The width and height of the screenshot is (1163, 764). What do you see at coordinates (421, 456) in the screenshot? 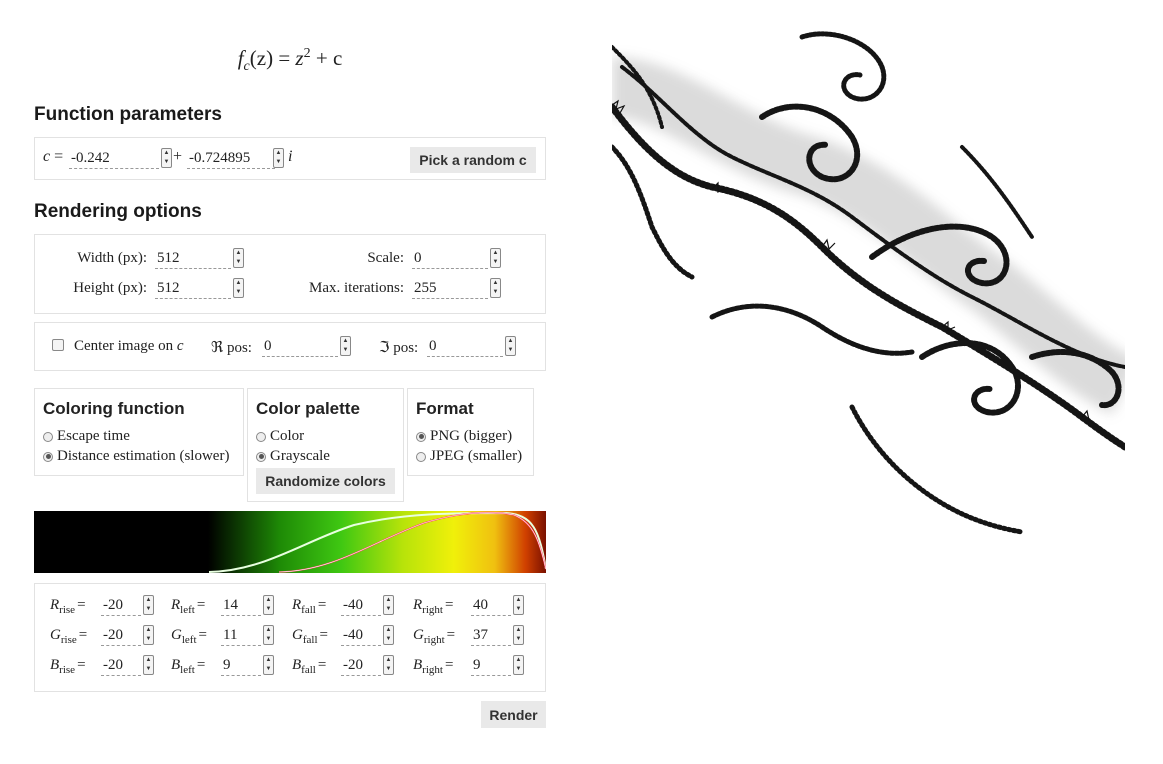
I see `jpeg-radio` at bounding box center [421, 456].